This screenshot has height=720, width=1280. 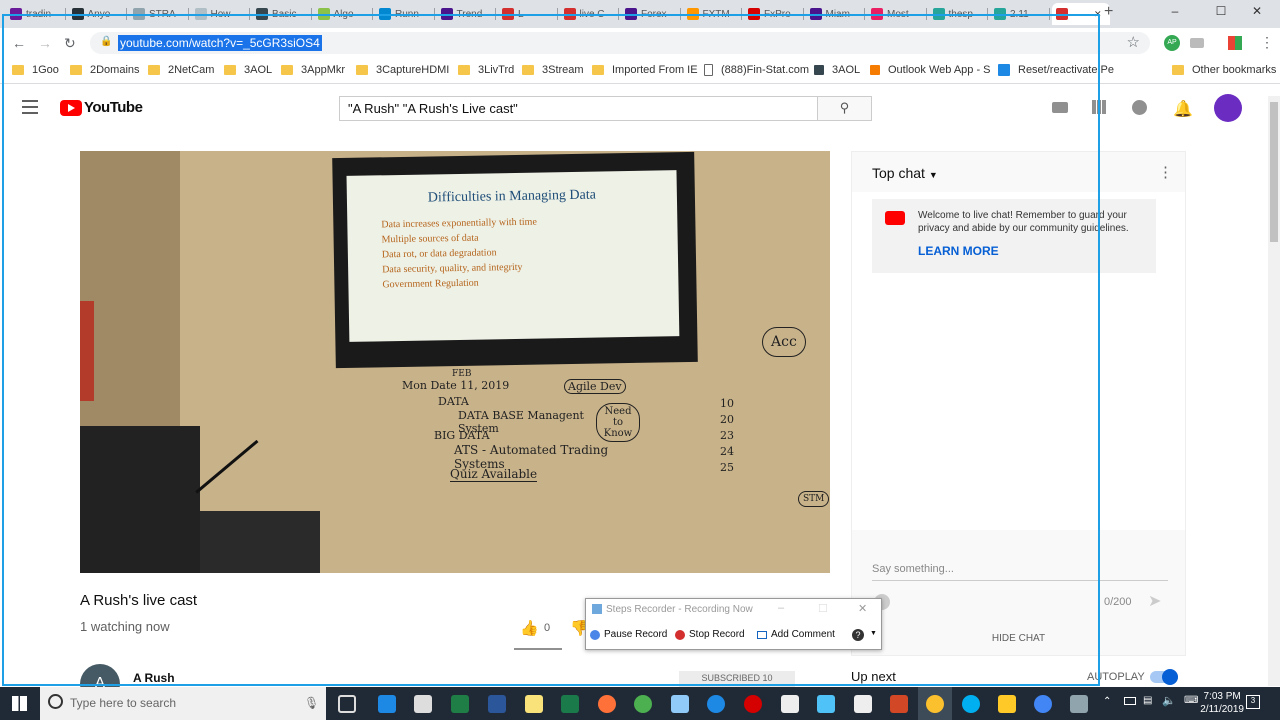 What do you see at coordinates (36, 14) in the screenshot?
I see `browser-tab: tradin` at bounding box center [36, 14].